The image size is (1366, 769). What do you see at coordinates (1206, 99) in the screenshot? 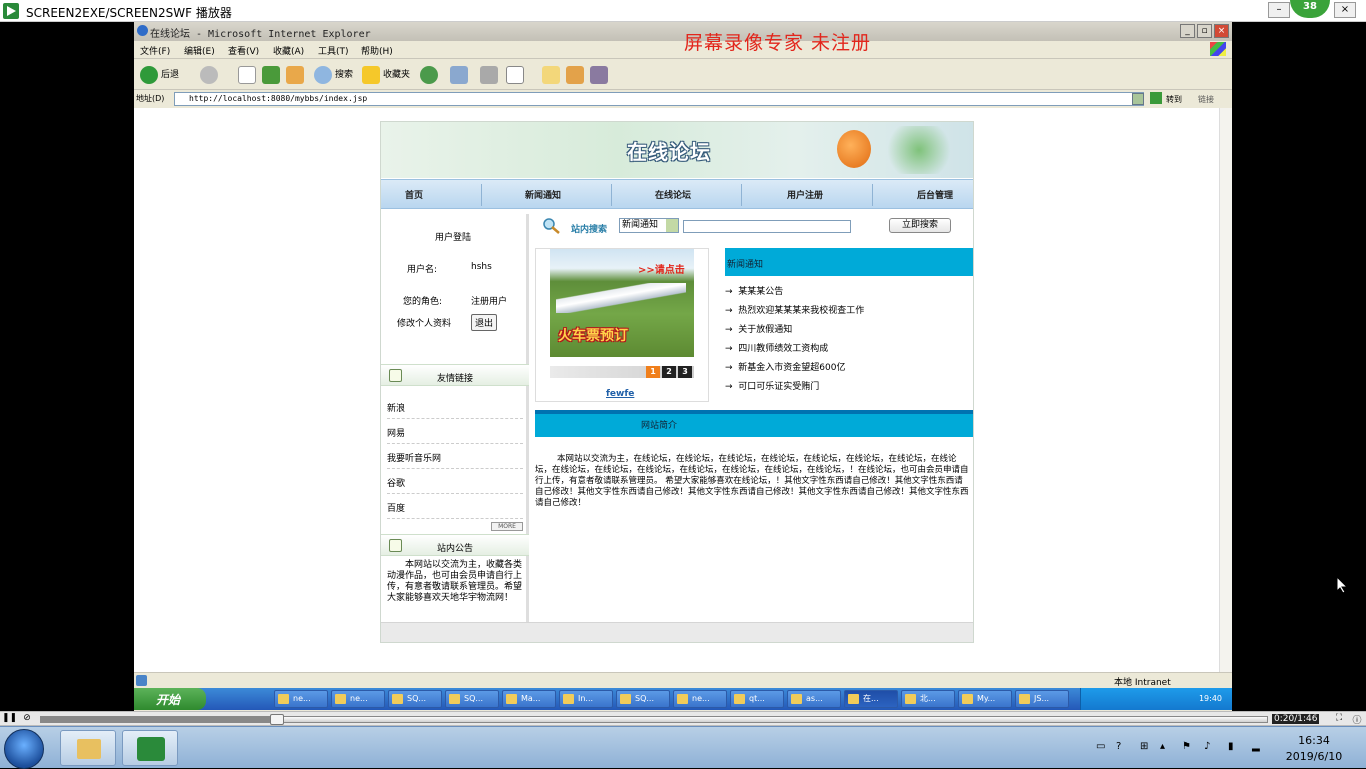
I see `links-button: 链接` at bounding box center [1206, 99].